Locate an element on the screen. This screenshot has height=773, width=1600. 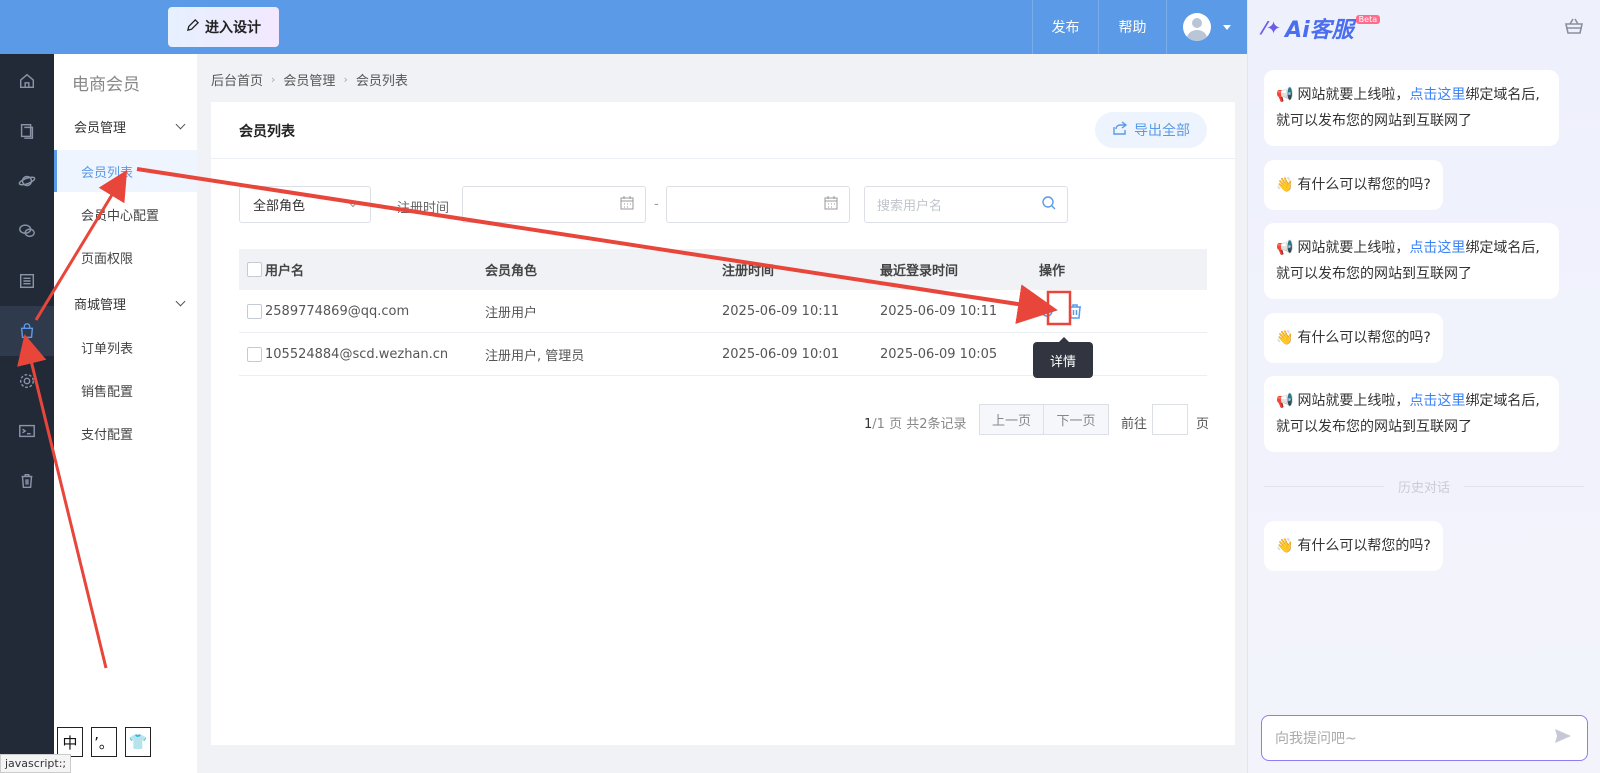
basket-icon is located at coordinates (1574, 26).